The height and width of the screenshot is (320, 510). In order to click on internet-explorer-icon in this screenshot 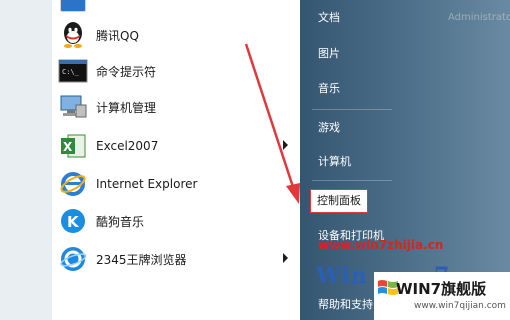, I will do `click(73, 184)`.